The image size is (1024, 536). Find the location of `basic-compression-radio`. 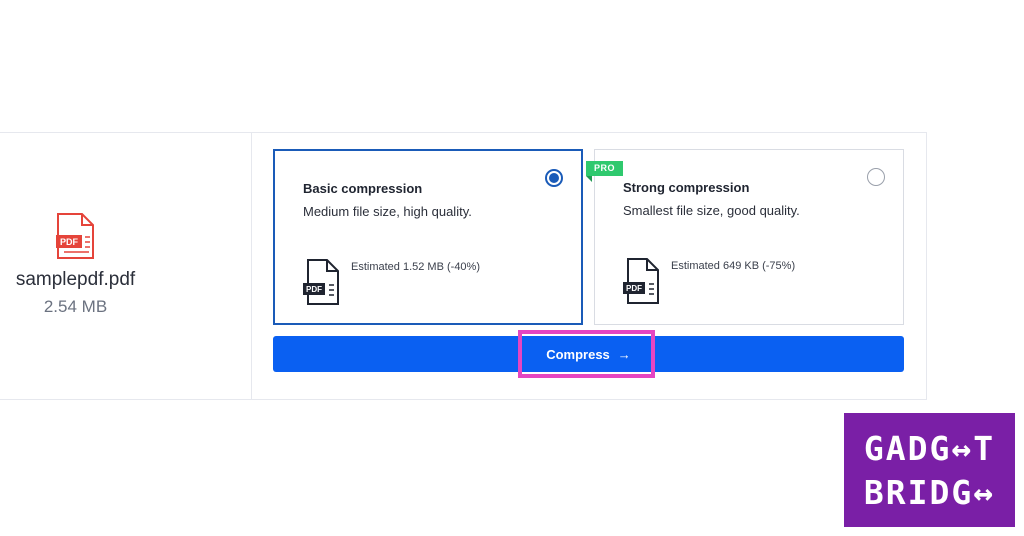

basic-compression-radio is located at coordinates (554, 178).